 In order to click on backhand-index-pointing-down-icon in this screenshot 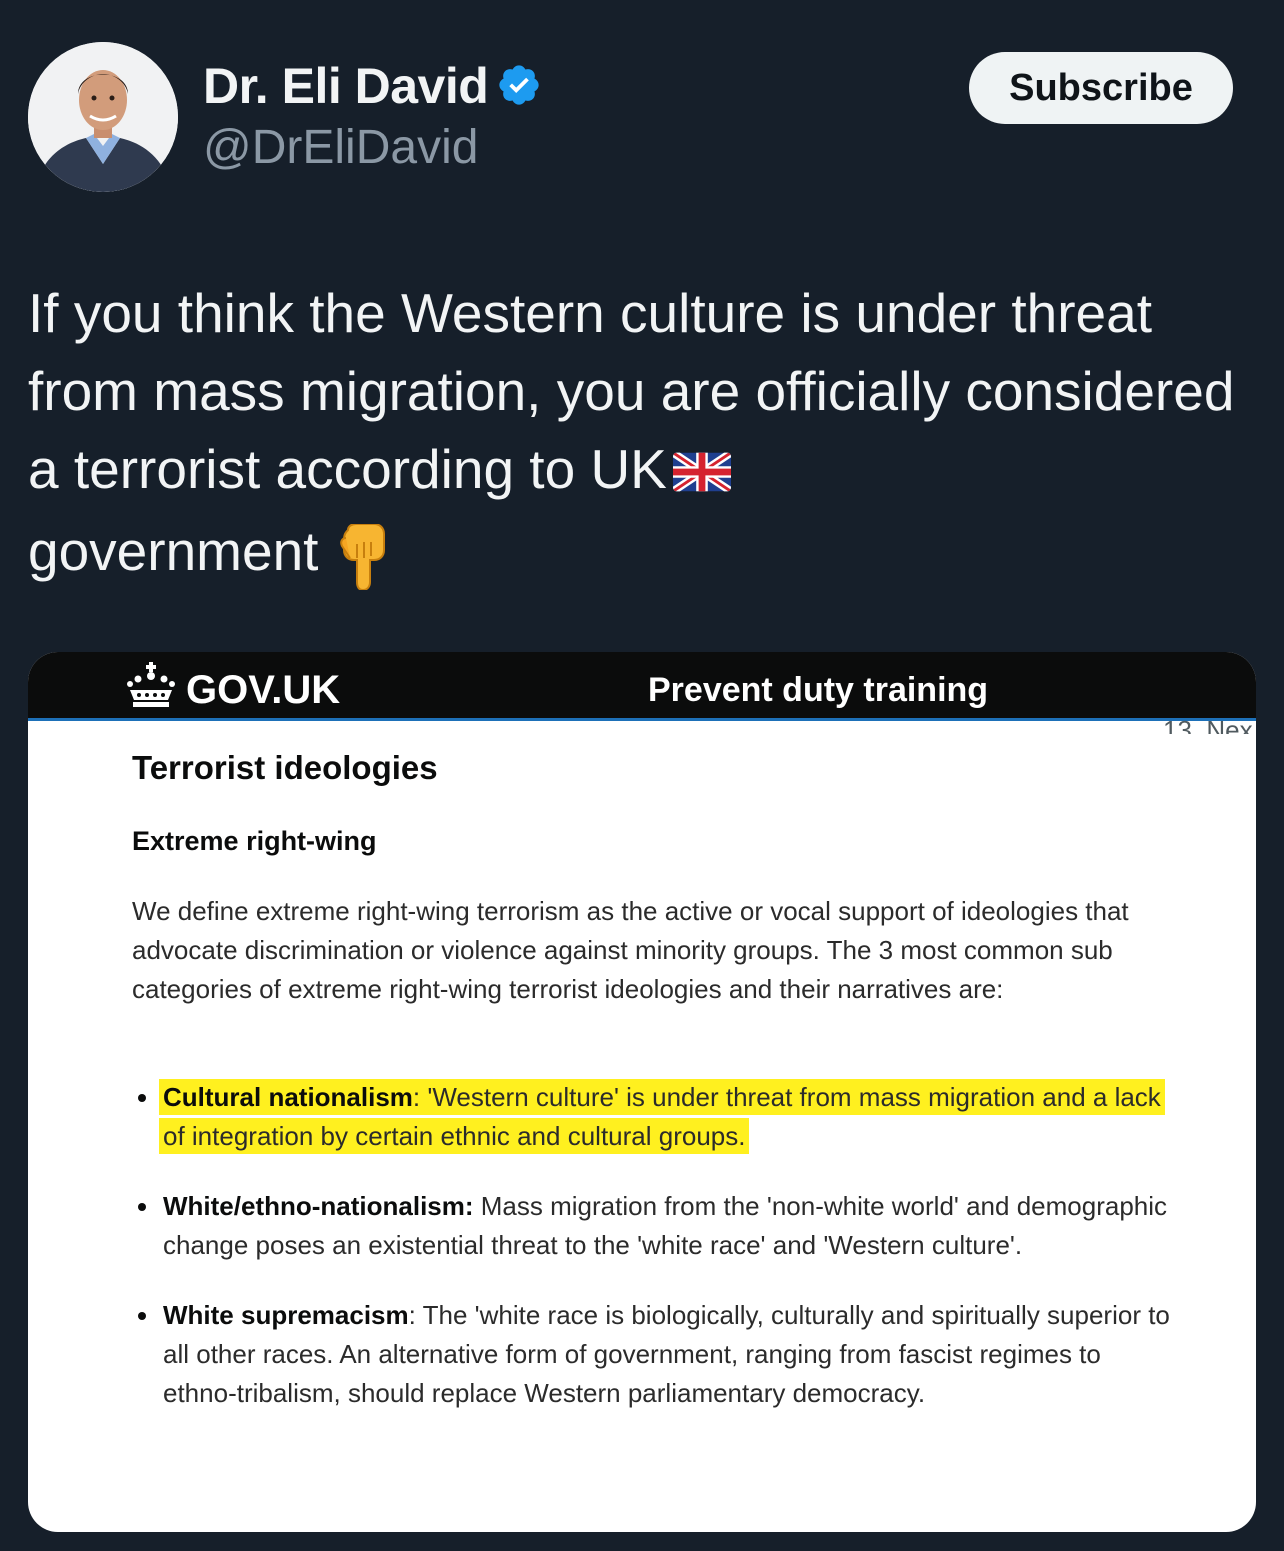, I will do `click(363, 566)`.